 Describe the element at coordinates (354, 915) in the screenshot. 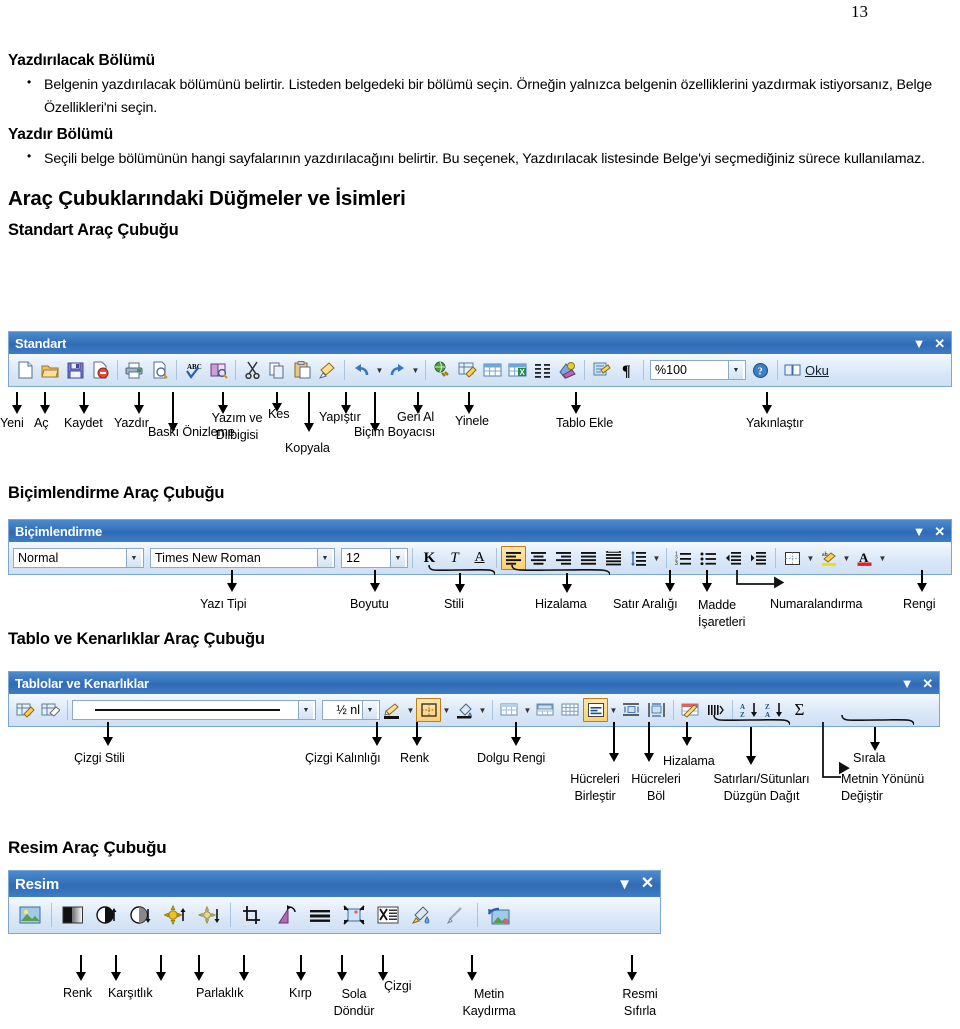

I see `compress-pictures-icon` at that location.